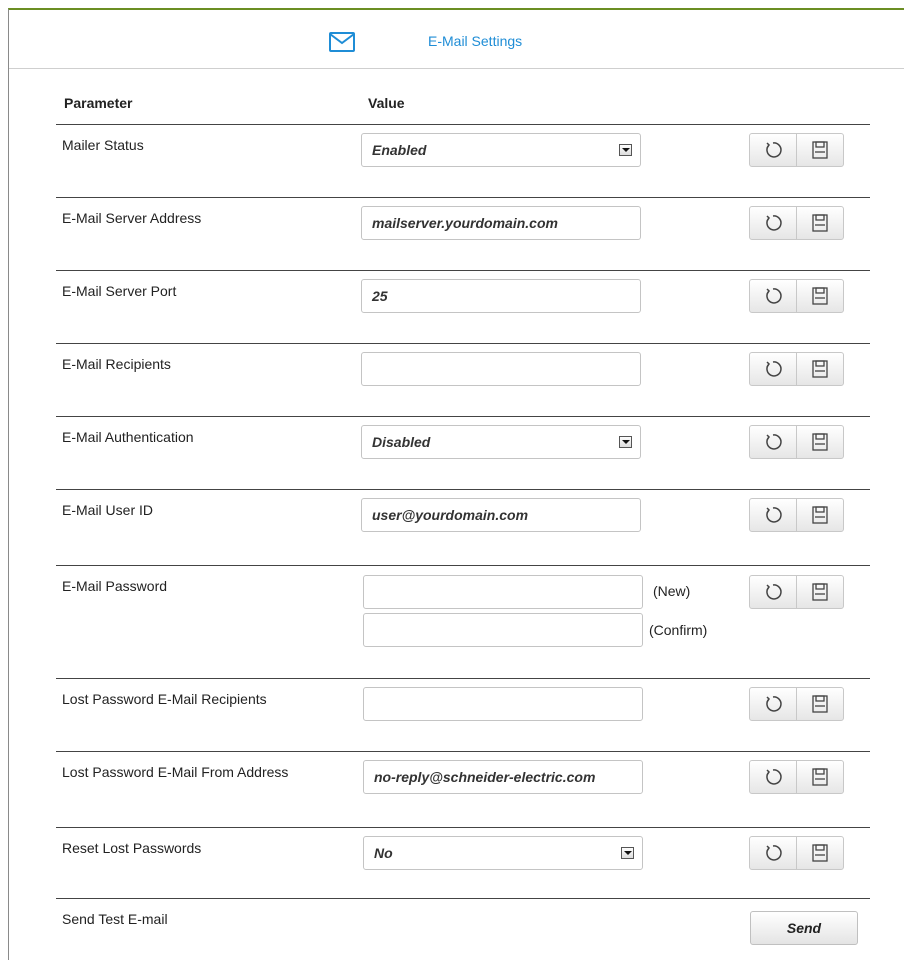  Describe the element at coordinates (501, 296) in the screenshot. I see `server-port-input: 25` at that location.